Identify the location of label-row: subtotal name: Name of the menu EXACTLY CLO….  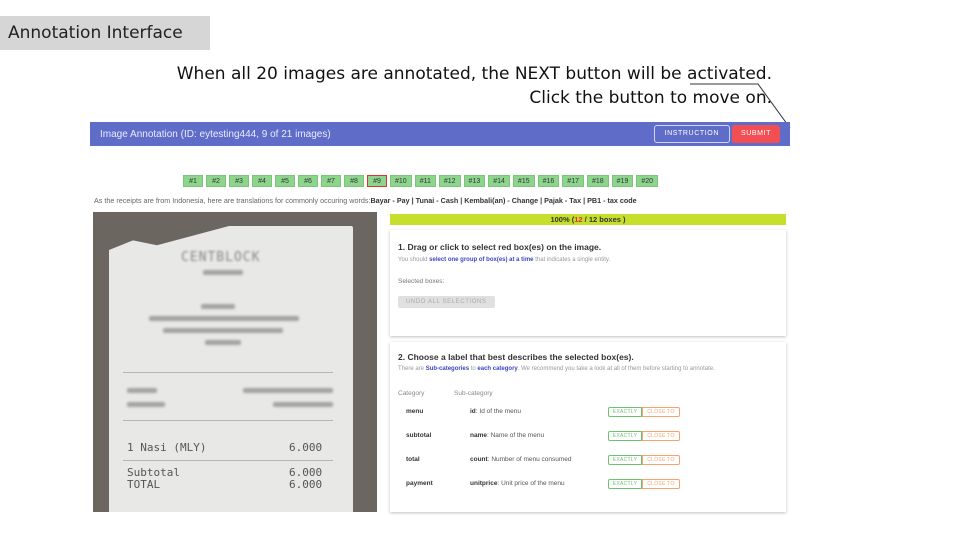
(588, 436).